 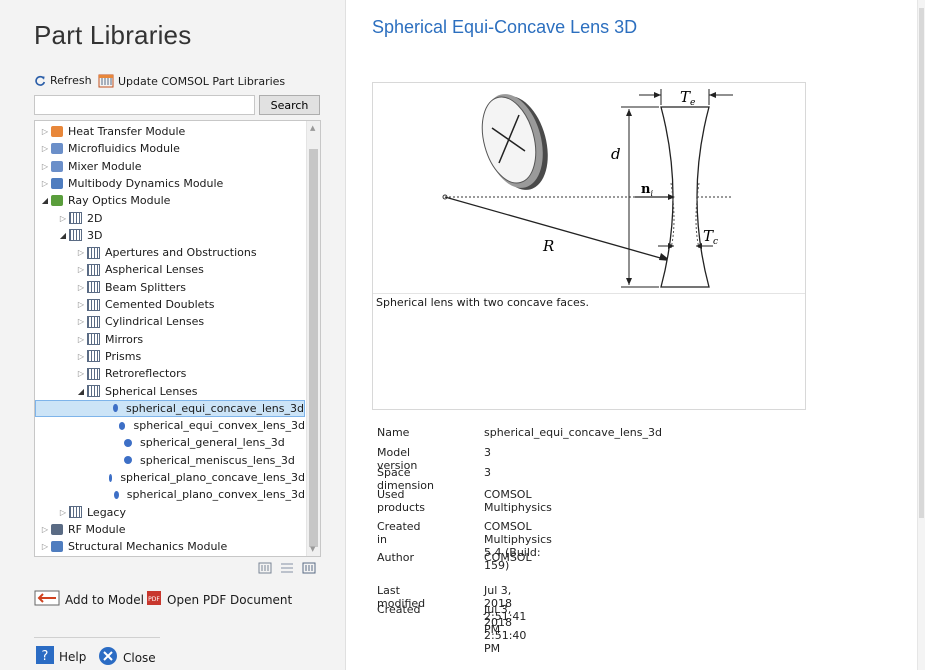 I want to click on metadata-value: COMSOL Multiphysics, so click(x=518, y=501).